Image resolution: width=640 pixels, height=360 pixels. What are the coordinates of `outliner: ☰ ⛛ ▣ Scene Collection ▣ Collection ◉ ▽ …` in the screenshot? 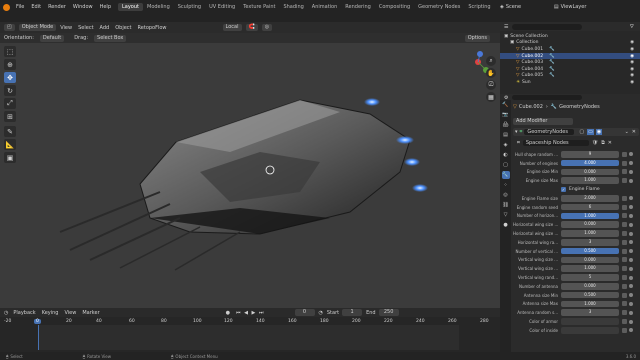 It's located at (570, 58).